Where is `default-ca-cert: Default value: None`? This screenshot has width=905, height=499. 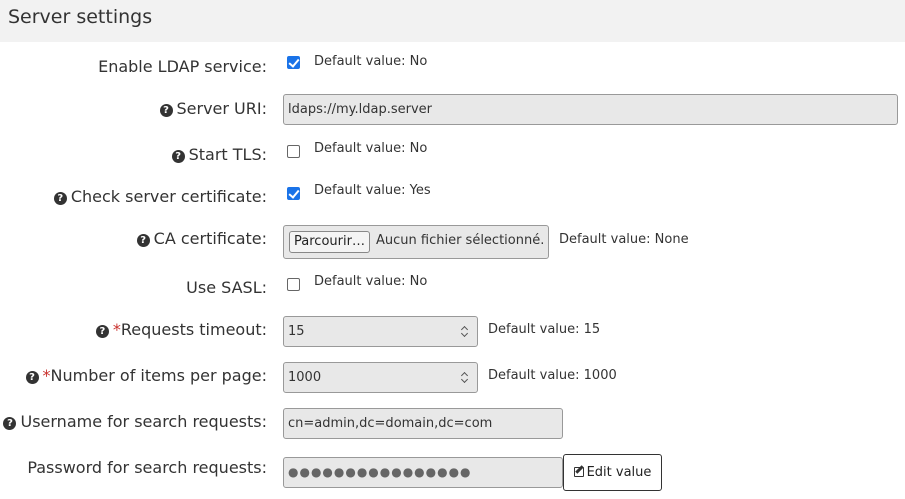 default-ca-cert: Default value: None is located at coordinates (624, 239).